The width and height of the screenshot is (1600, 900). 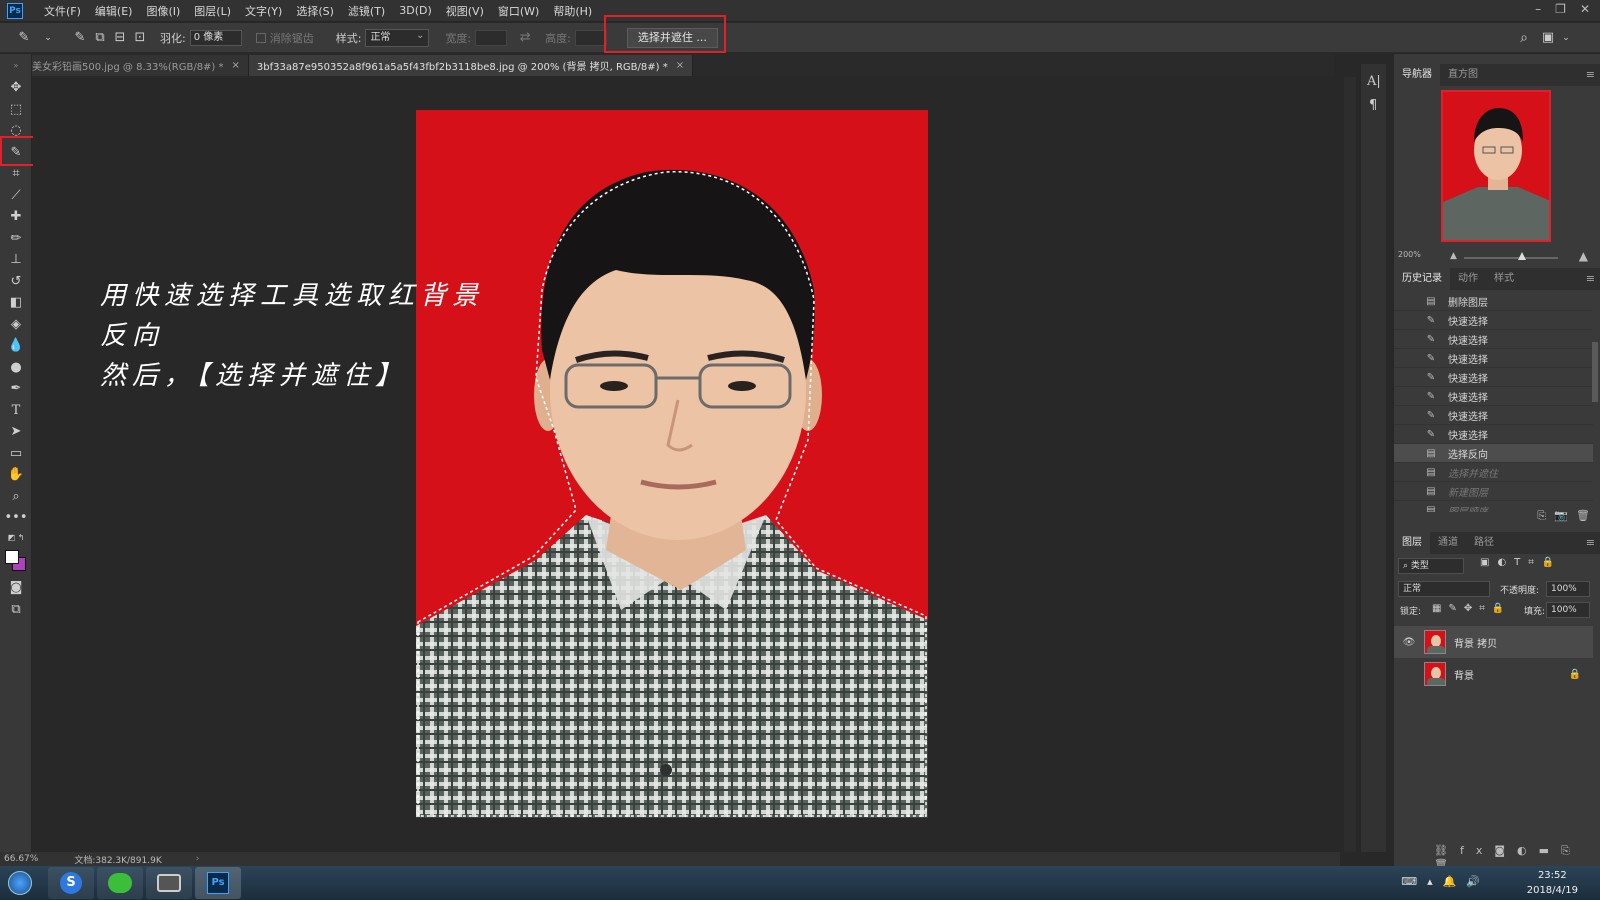 I want to click on layer-row: 👁 背景 拷贝, so click(x=1493, y=642).